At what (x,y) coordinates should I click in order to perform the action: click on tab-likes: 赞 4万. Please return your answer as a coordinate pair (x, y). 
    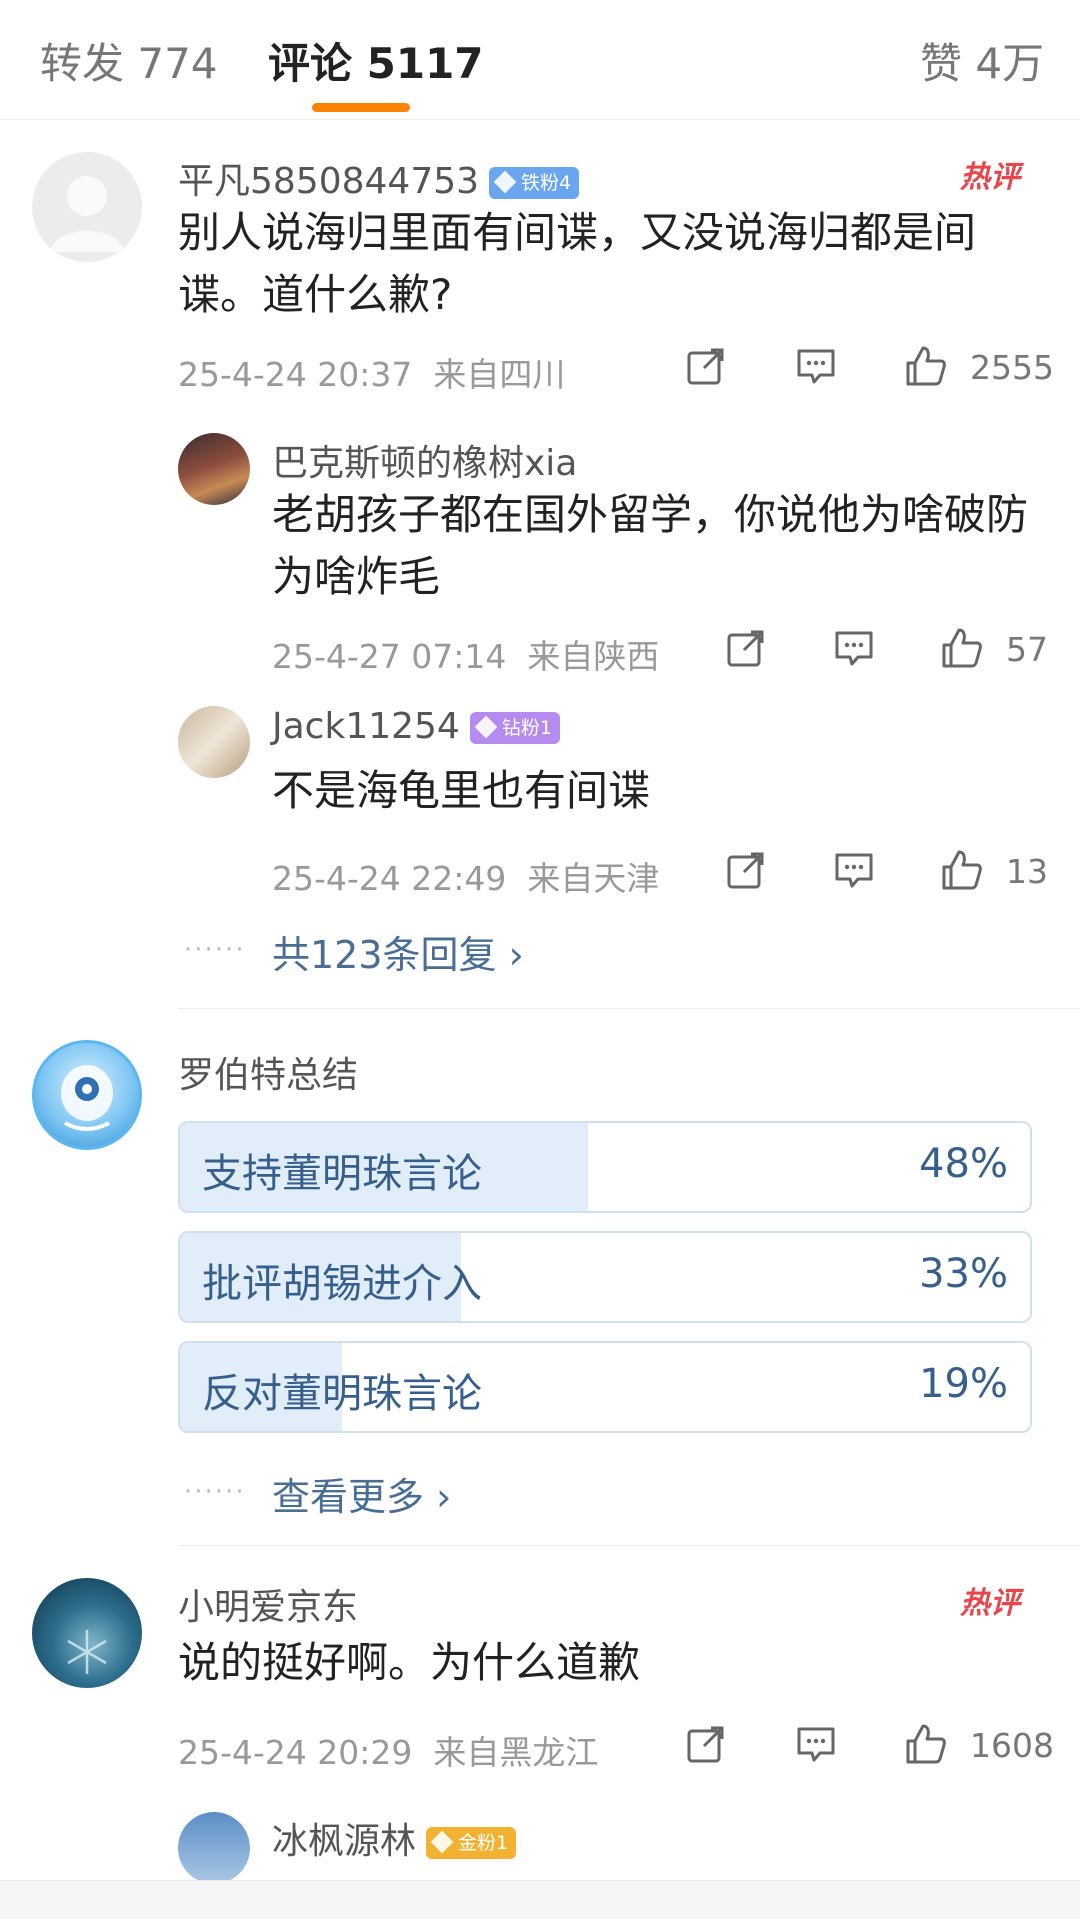
    Looking at the image, I should click on (982, 60).